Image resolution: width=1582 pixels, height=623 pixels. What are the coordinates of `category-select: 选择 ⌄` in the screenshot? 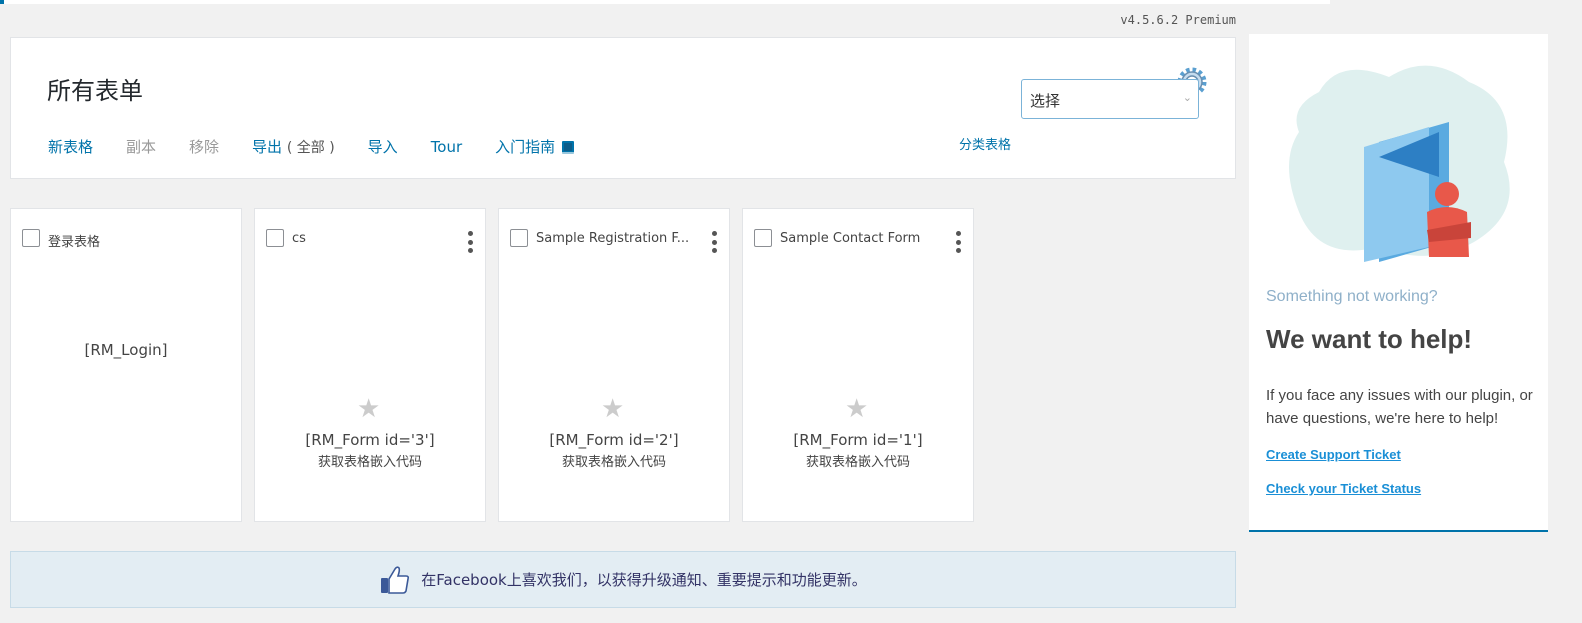 It's located at (1110, 99).